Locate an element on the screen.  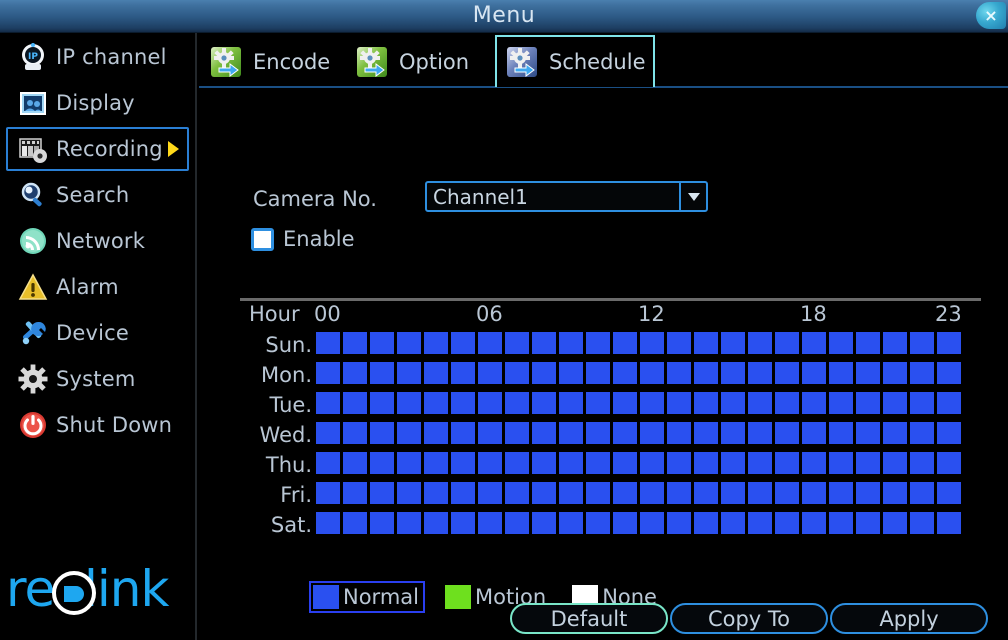
tab-schedule: Schedule is located at coordinates (575, 61).